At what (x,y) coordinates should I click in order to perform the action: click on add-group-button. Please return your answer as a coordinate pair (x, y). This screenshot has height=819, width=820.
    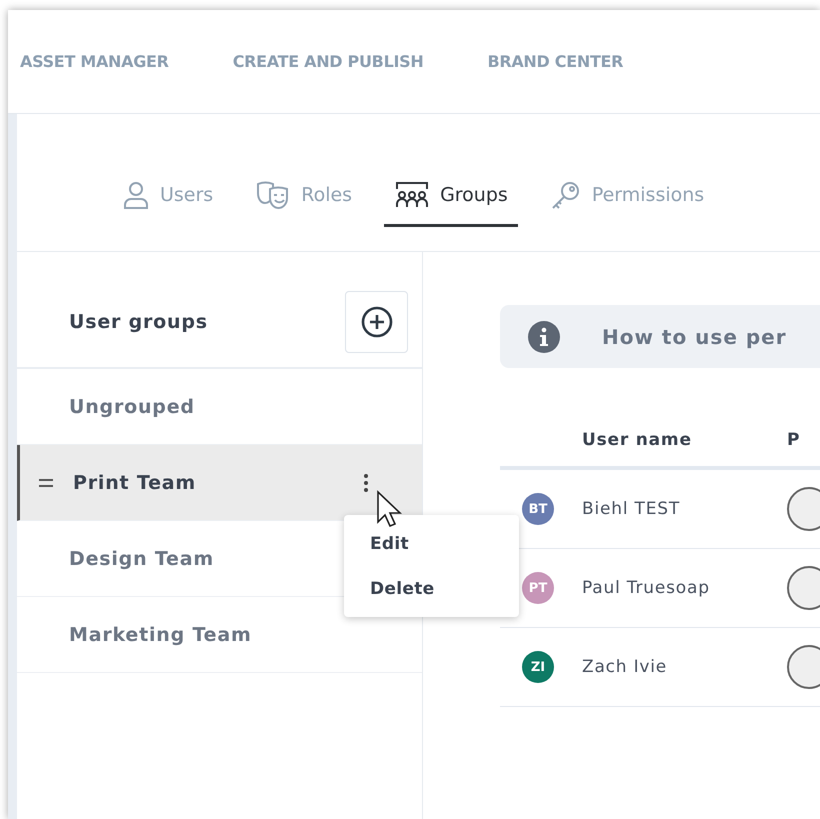
    Looking at the image, I should click on (376, 321).